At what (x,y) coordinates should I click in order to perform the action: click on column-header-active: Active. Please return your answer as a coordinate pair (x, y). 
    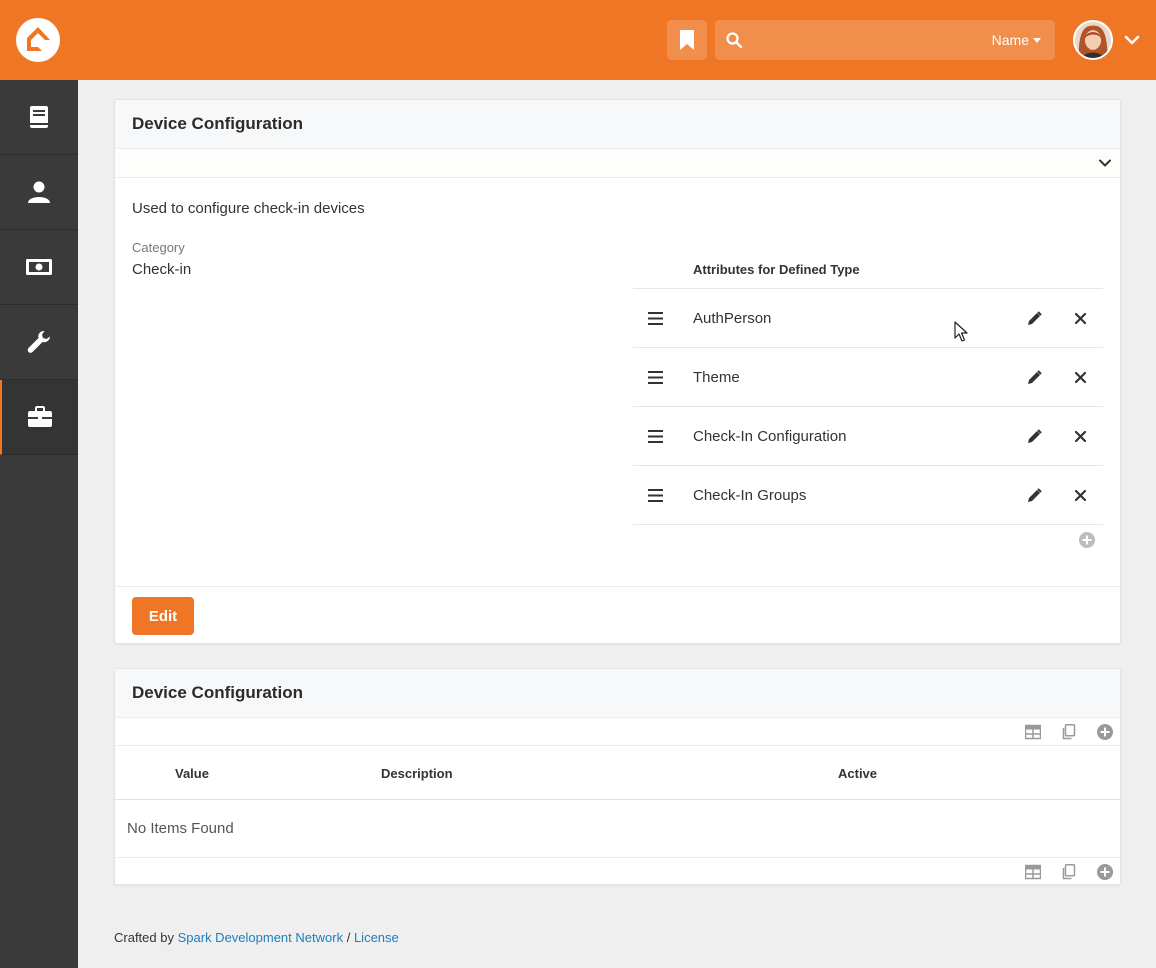
    Looking at the image, I should click on (857, 773).